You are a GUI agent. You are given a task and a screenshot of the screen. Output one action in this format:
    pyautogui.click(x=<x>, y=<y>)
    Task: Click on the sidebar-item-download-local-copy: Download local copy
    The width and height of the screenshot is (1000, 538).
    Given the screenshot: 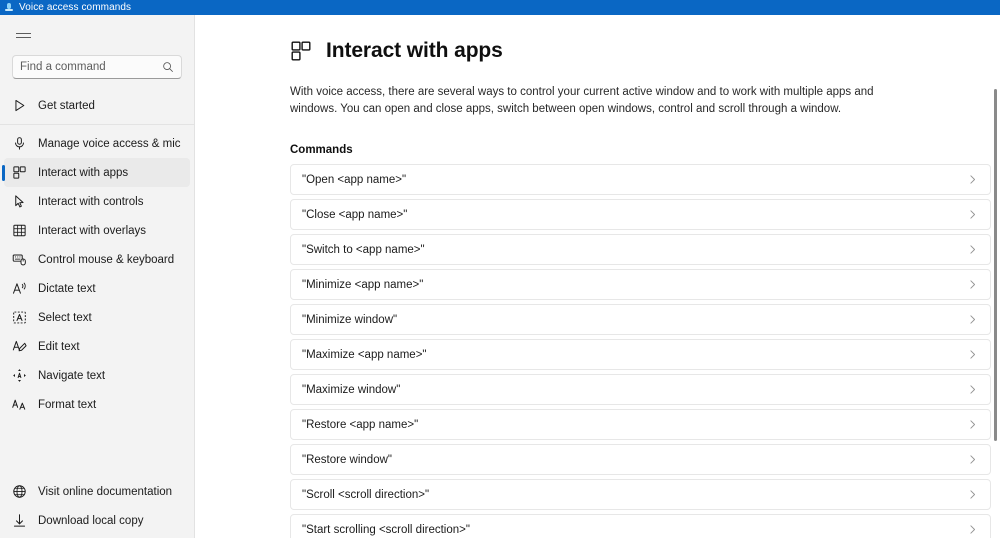 What is the action you would take?
    pyautogui.click(x=97, y=520)
    